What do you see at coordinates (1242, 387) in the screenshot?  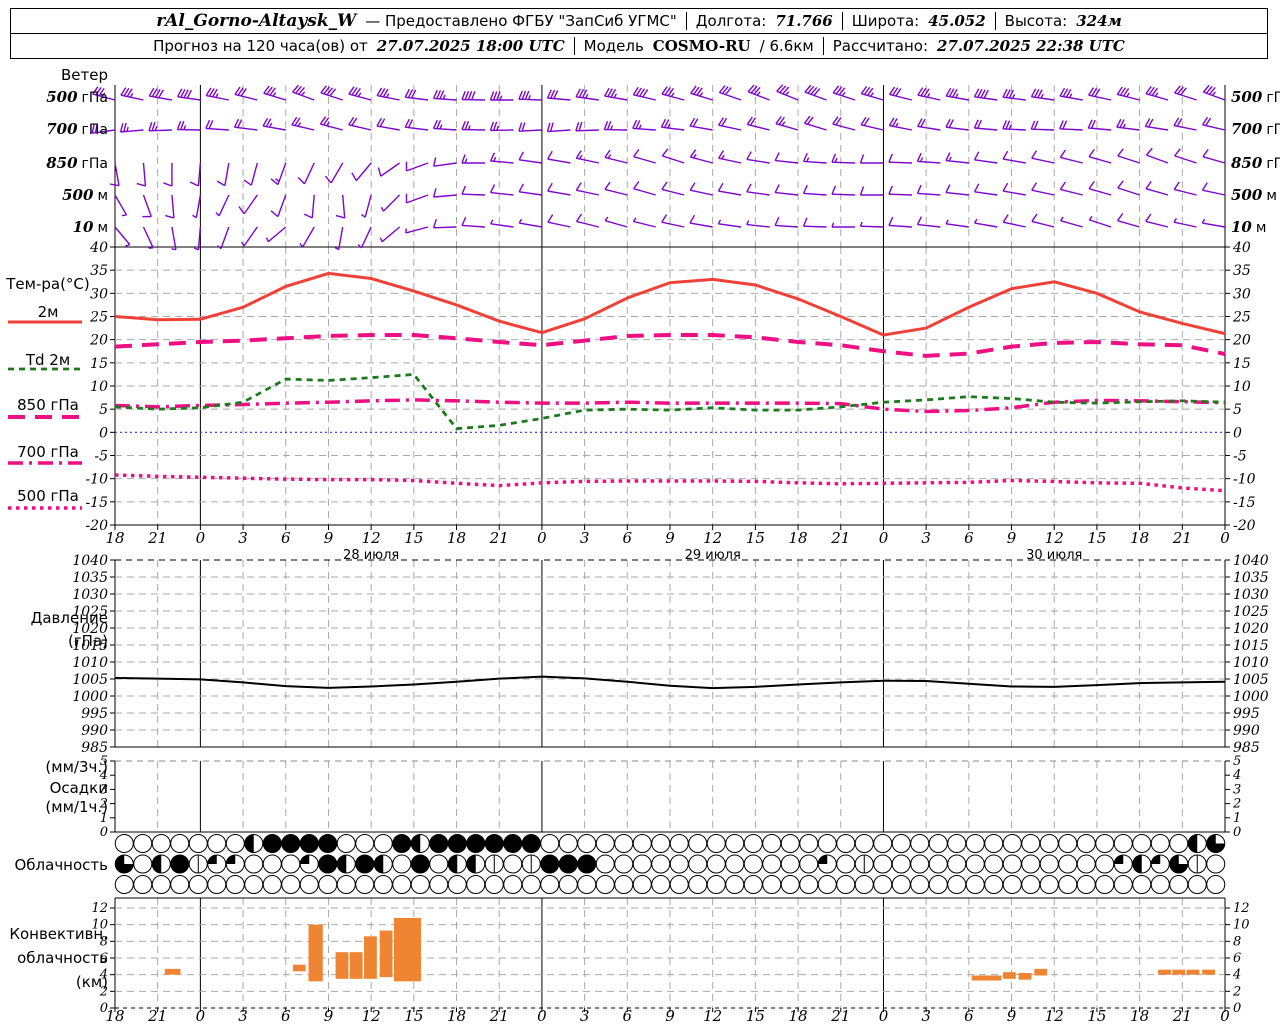 I see `temp-ytick-right: 10` at bounding box center [1242, 387].